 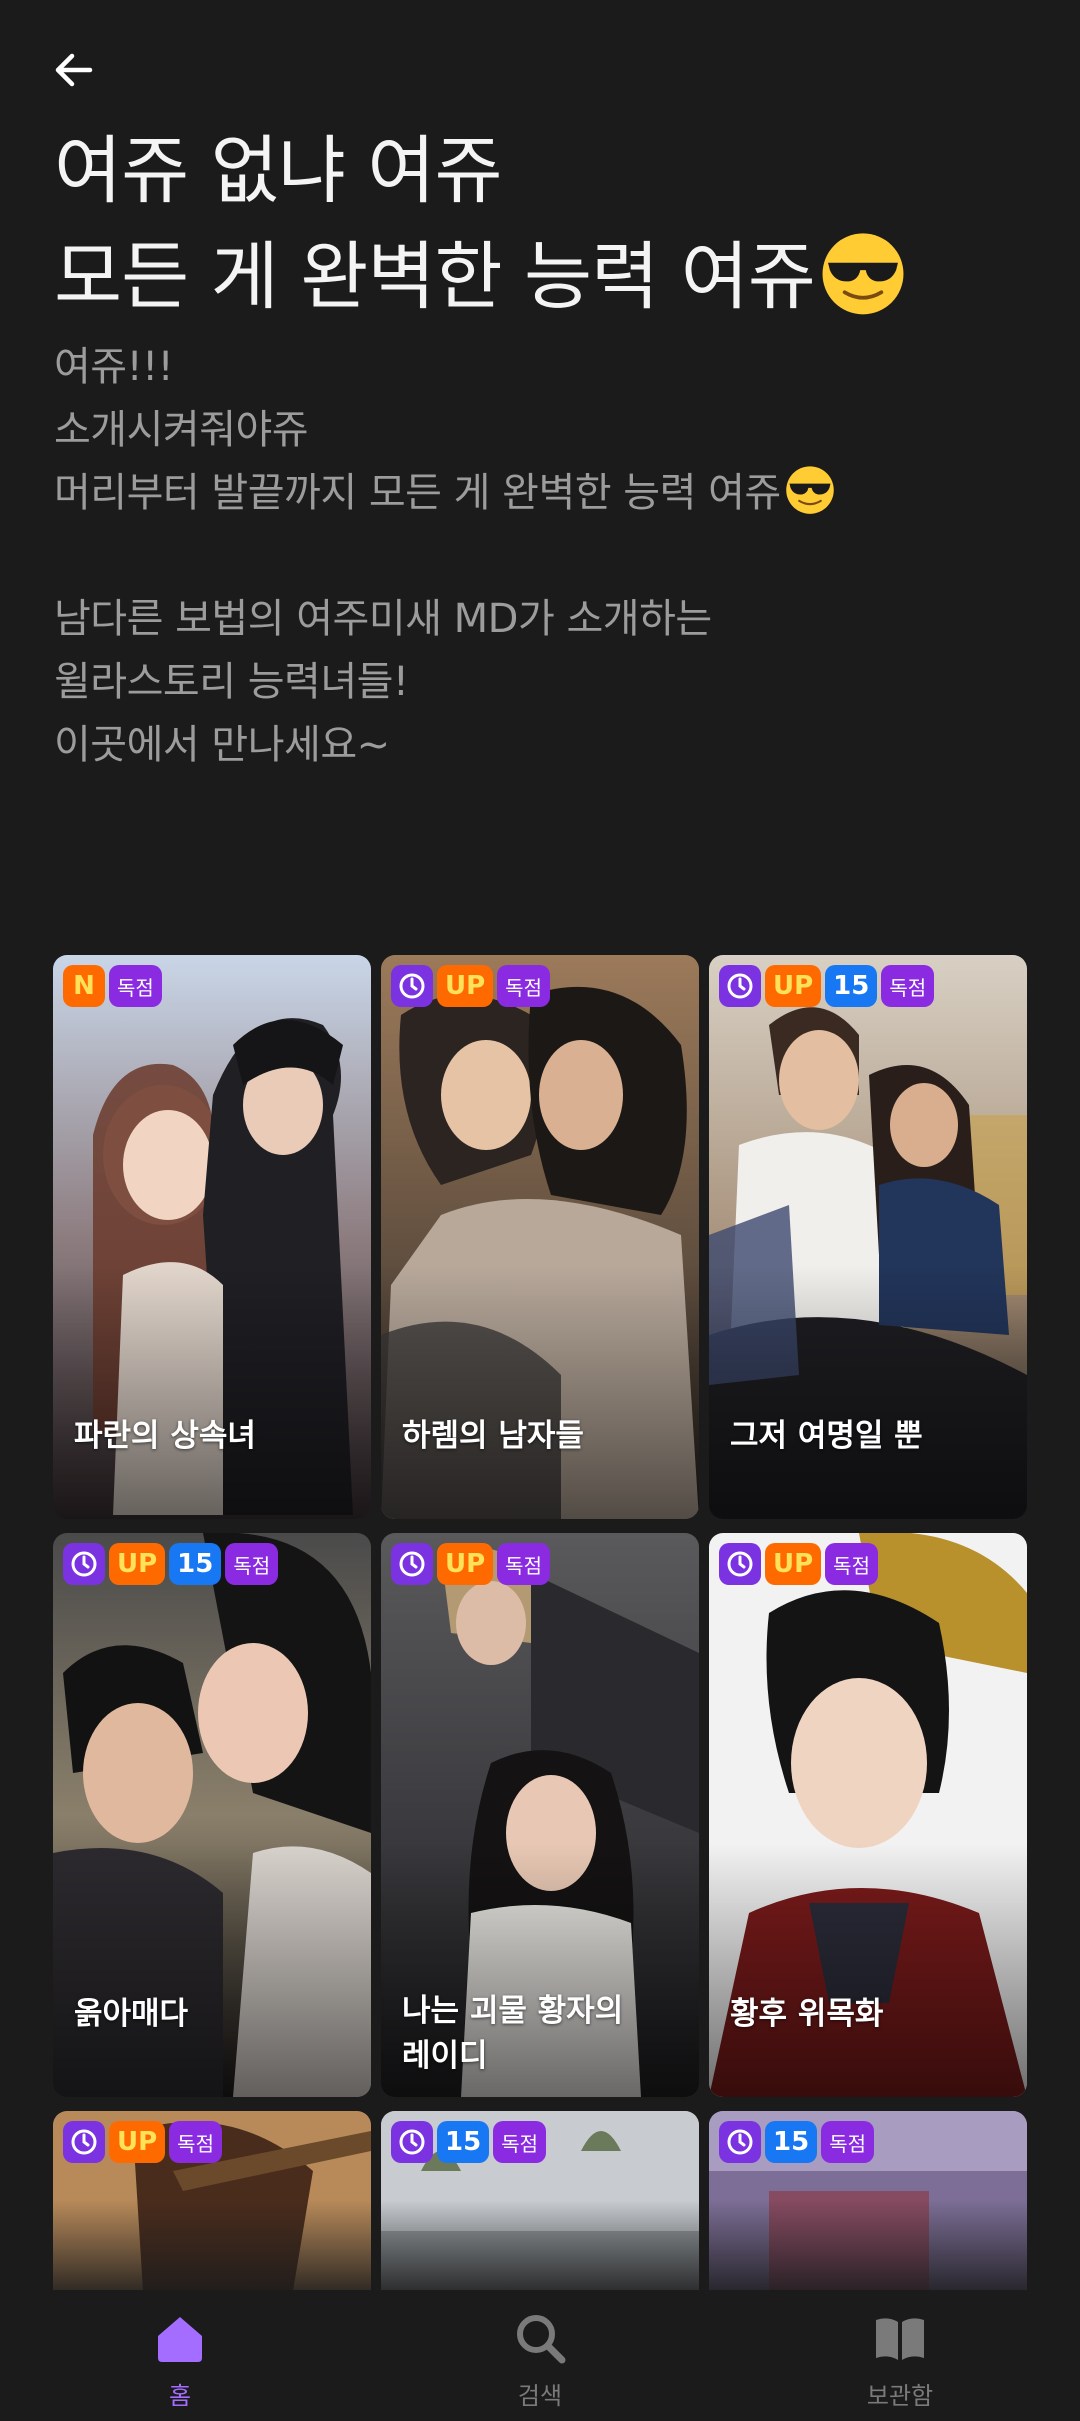 I want to click on badge-row: N 독점, so click(x=112, y=986).